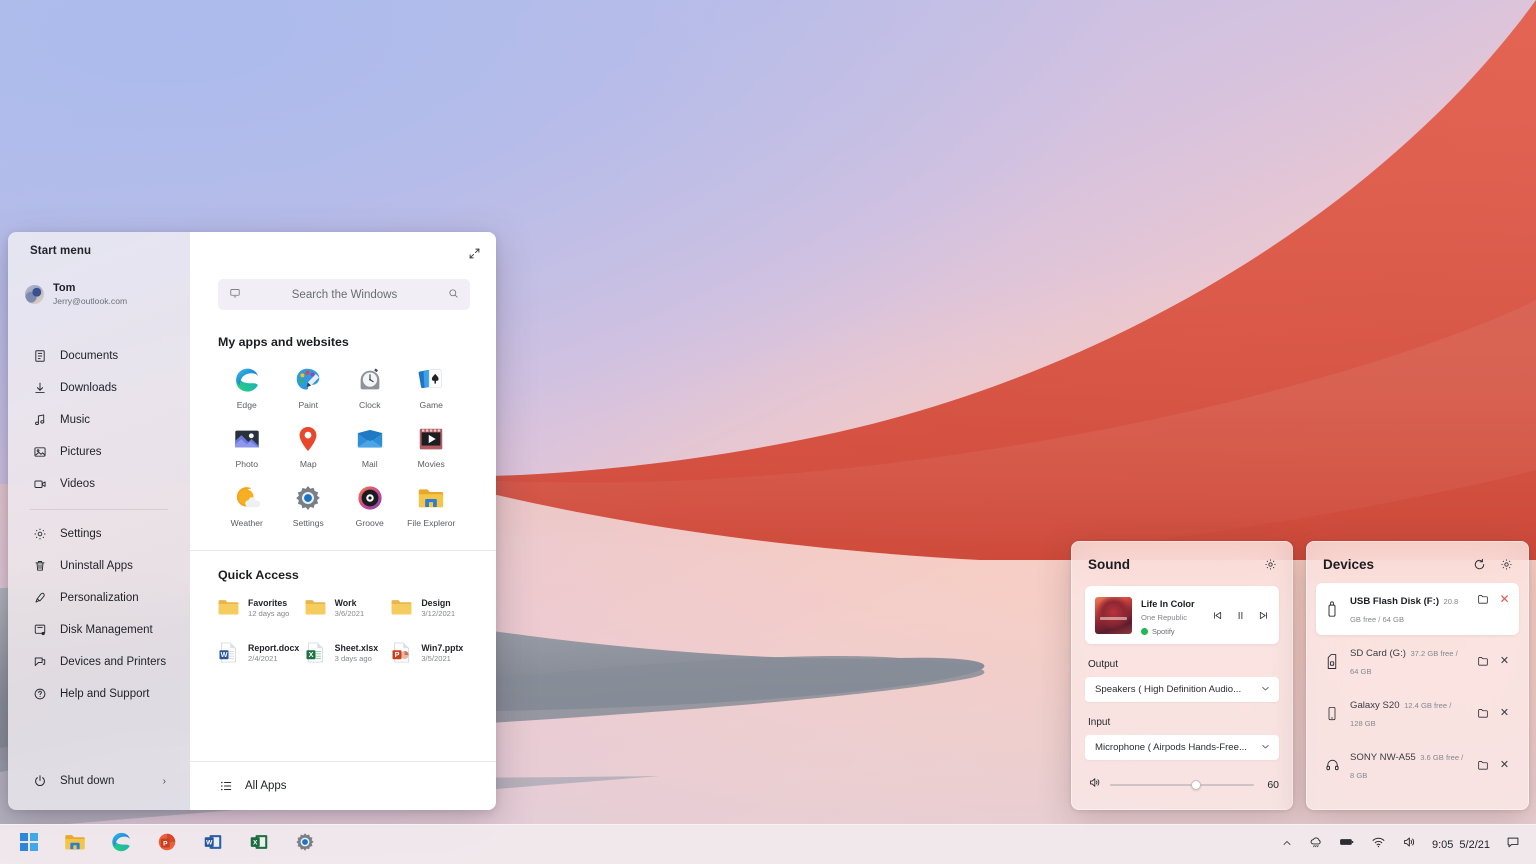 This screenshot has height=864, width=1536. I want to click on device-row-sd-card: SD Card (G:) 37.2 GB free / 64 GB ✕, so click(1417, 661).